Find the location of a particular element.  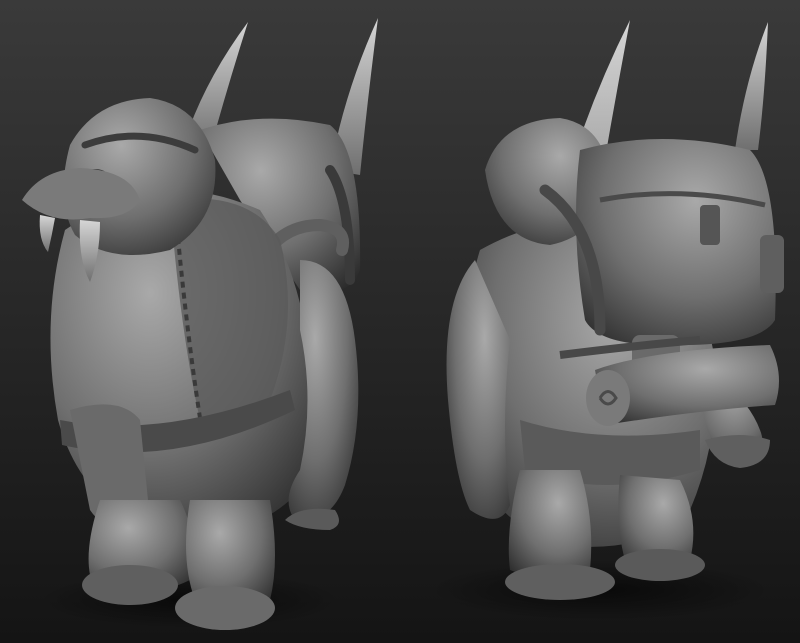

back-left-foot is located at coordinates (560, 582).